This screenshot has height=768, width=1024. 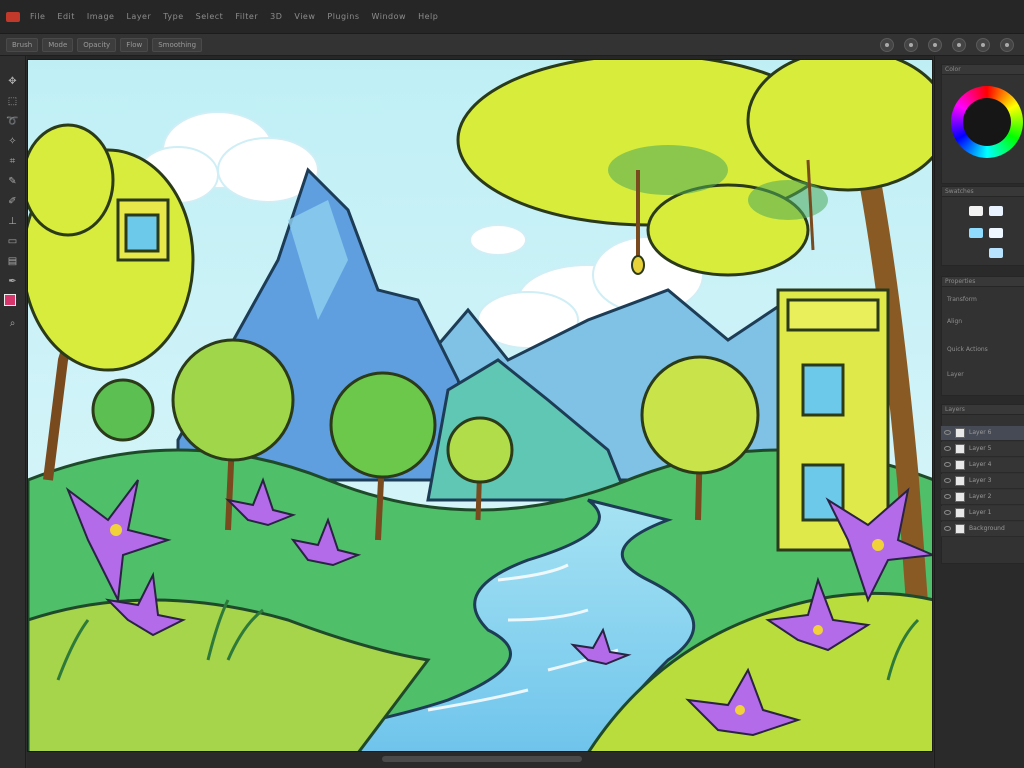 What do you see at coordinates (12, 323) in the screenshot?
I see `zoom-icon: ⌕` at bounding box center [12, 323].